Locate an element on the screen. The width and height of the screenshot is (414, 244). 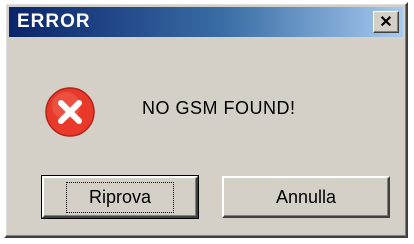
cancel-button-label: Annulla is located at coordinates (306, 196).